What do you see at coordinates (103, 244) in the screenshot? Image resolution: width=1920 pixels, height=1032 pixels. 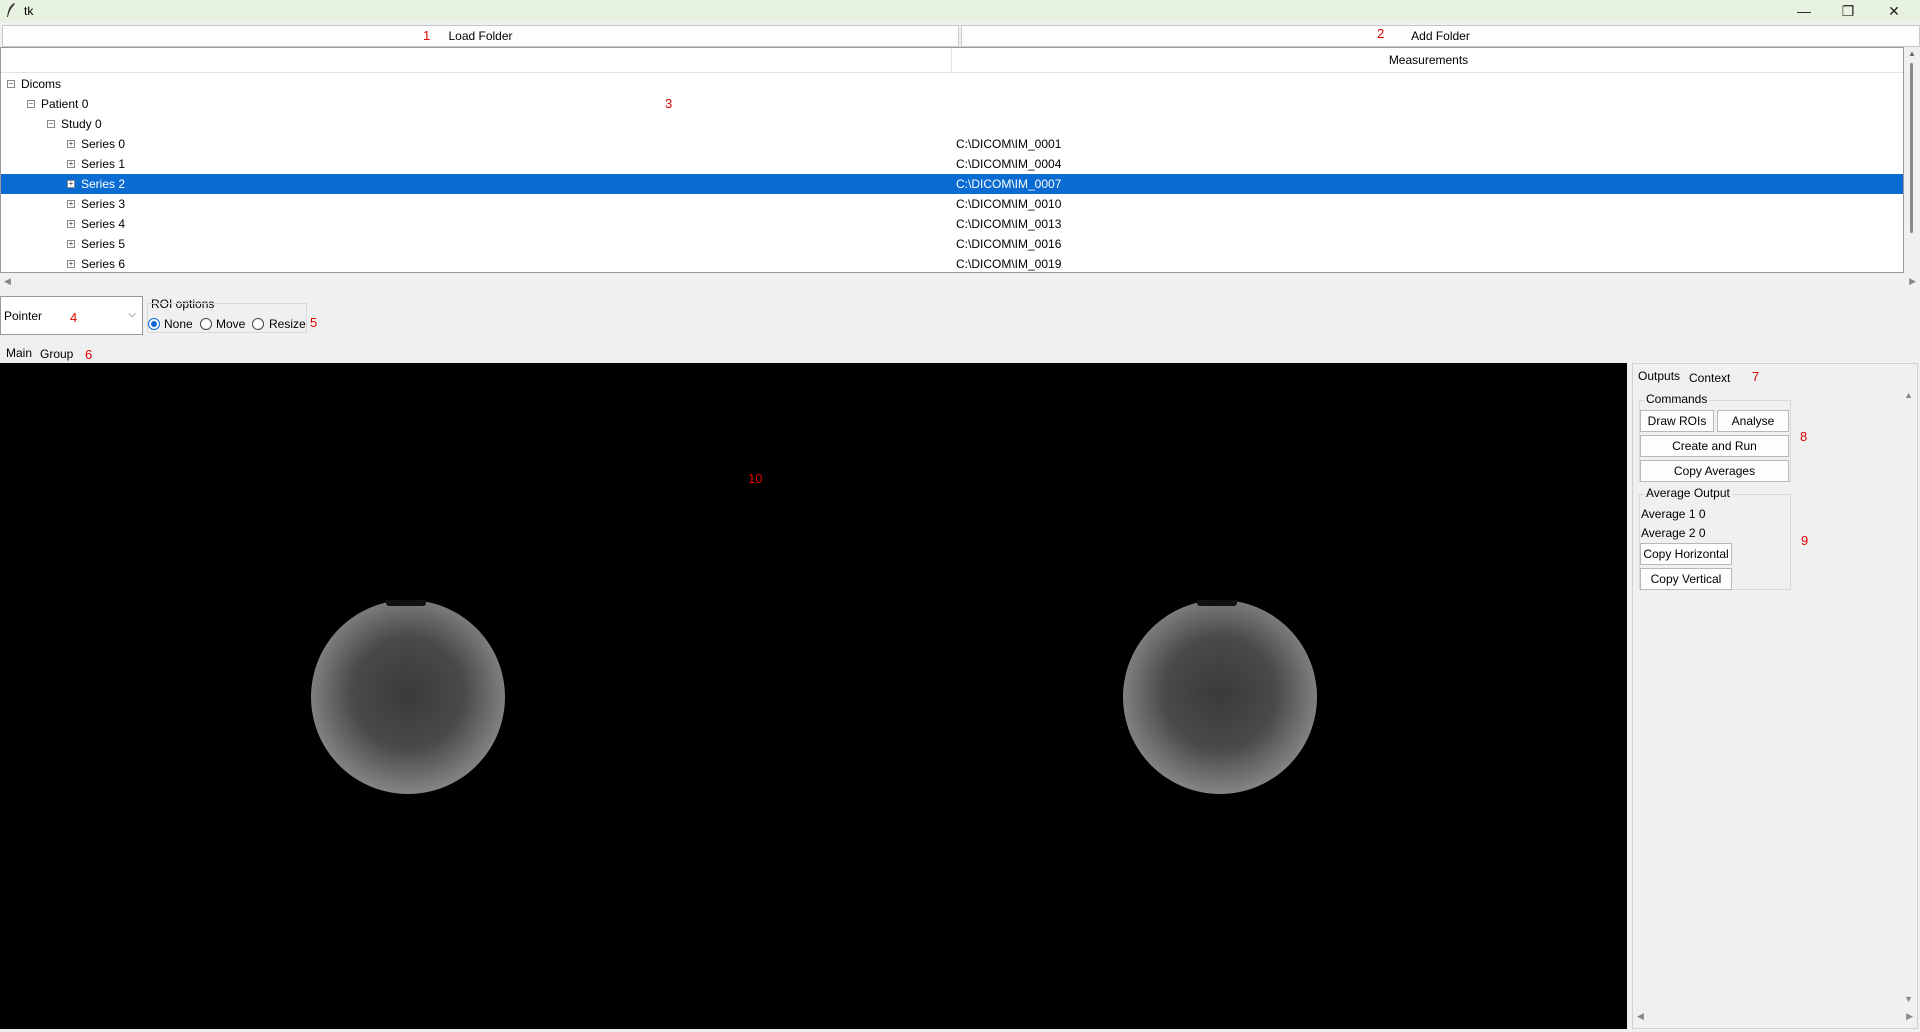 I see `series-label: Series 5` at bounding box center [103, 244].